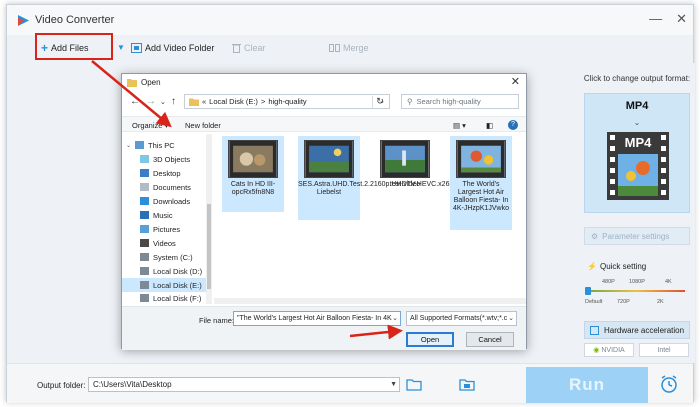 This screenshot has width=700, height=407. What do you see at coordinates (379, 102) in the screenshot?
I see `refresh-icon: ↻` at bounding box center [379, 102].